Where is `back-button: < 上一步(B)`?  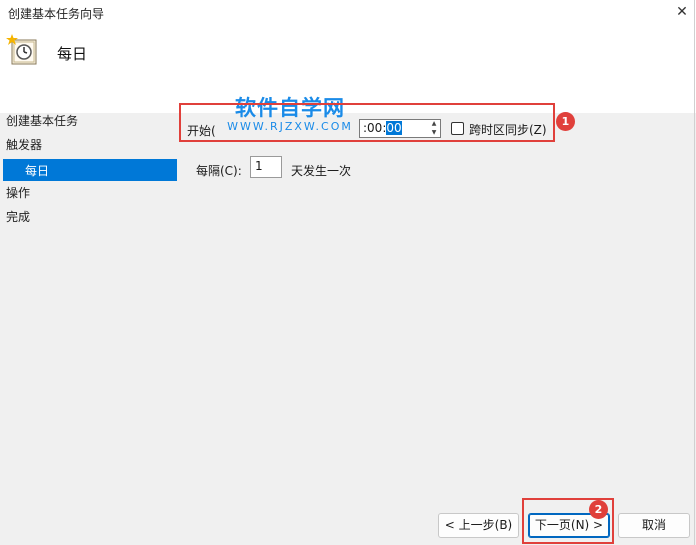 back-button: < 上一步(B) is located at coordinates (478, 525).